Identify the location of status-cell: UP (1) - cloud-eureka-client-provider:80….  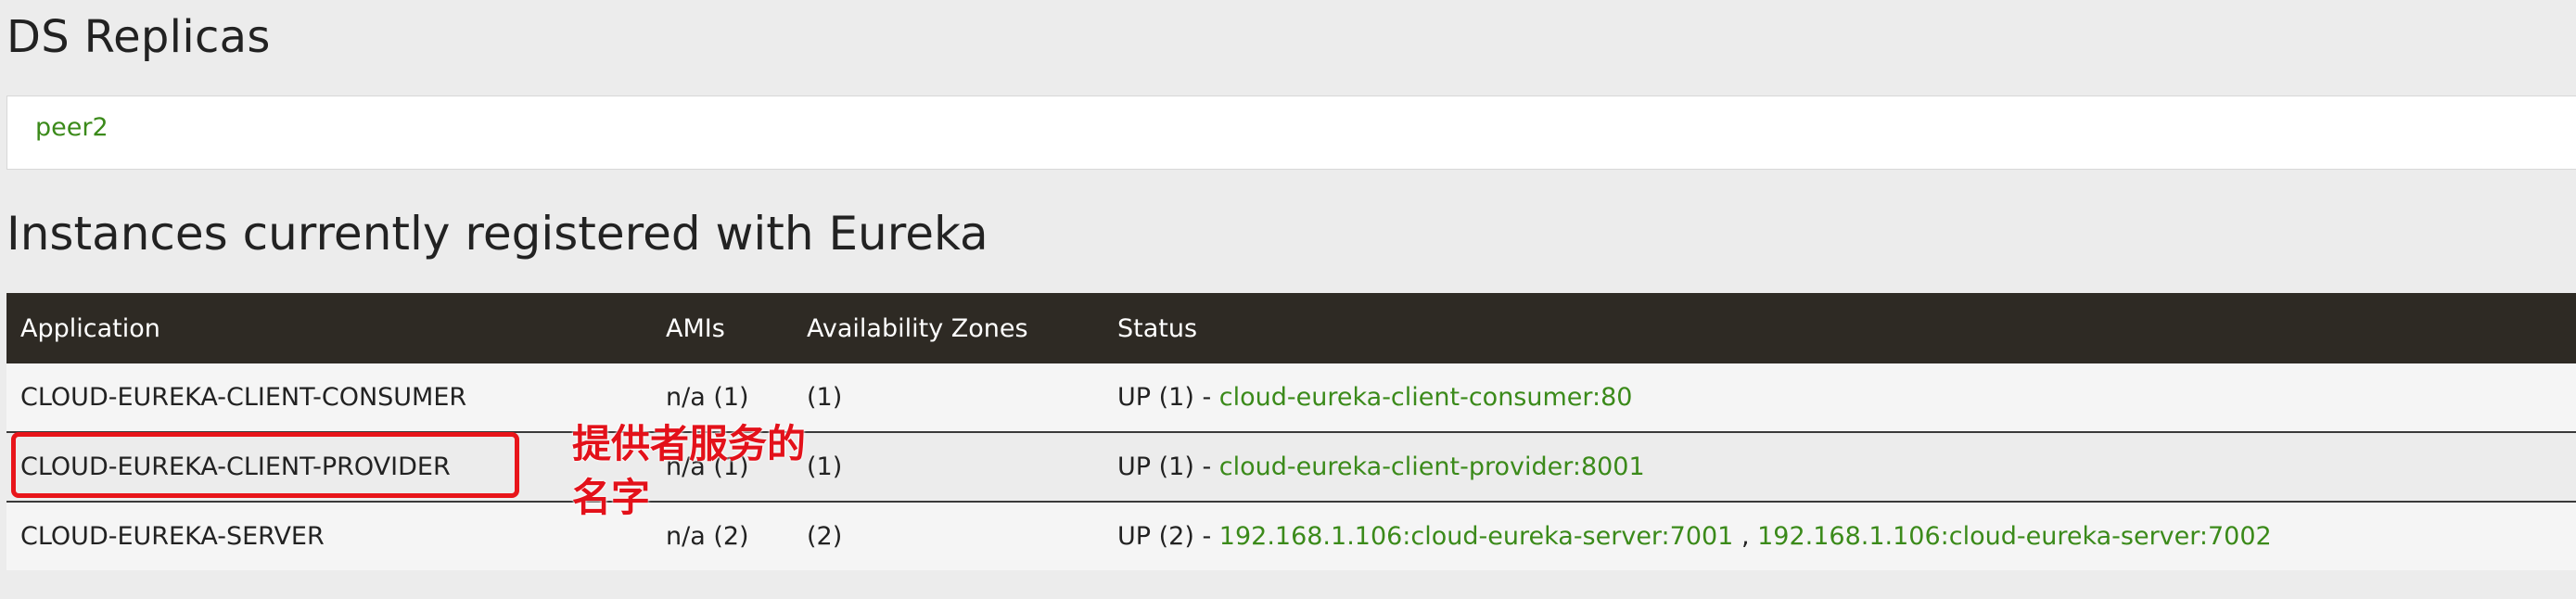
(1381, 467).